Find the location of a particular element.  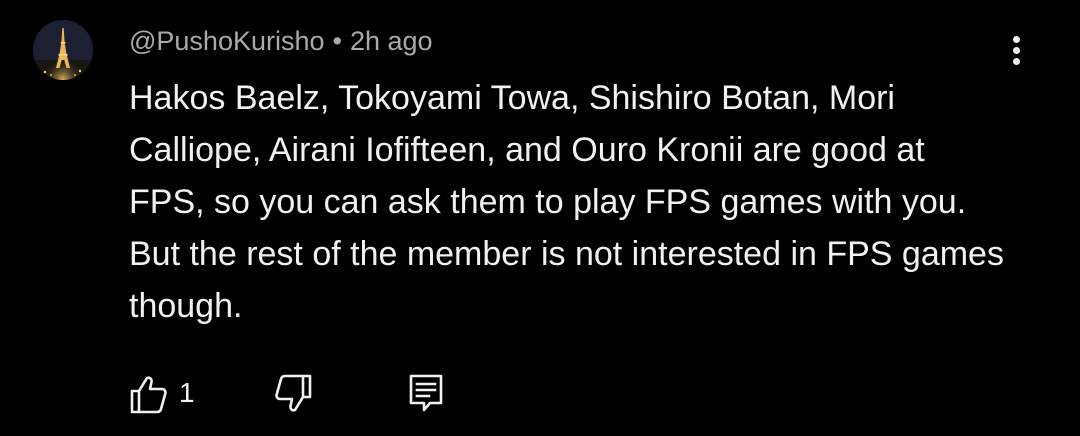

more-options-button is located at coordinates (1017, 50).